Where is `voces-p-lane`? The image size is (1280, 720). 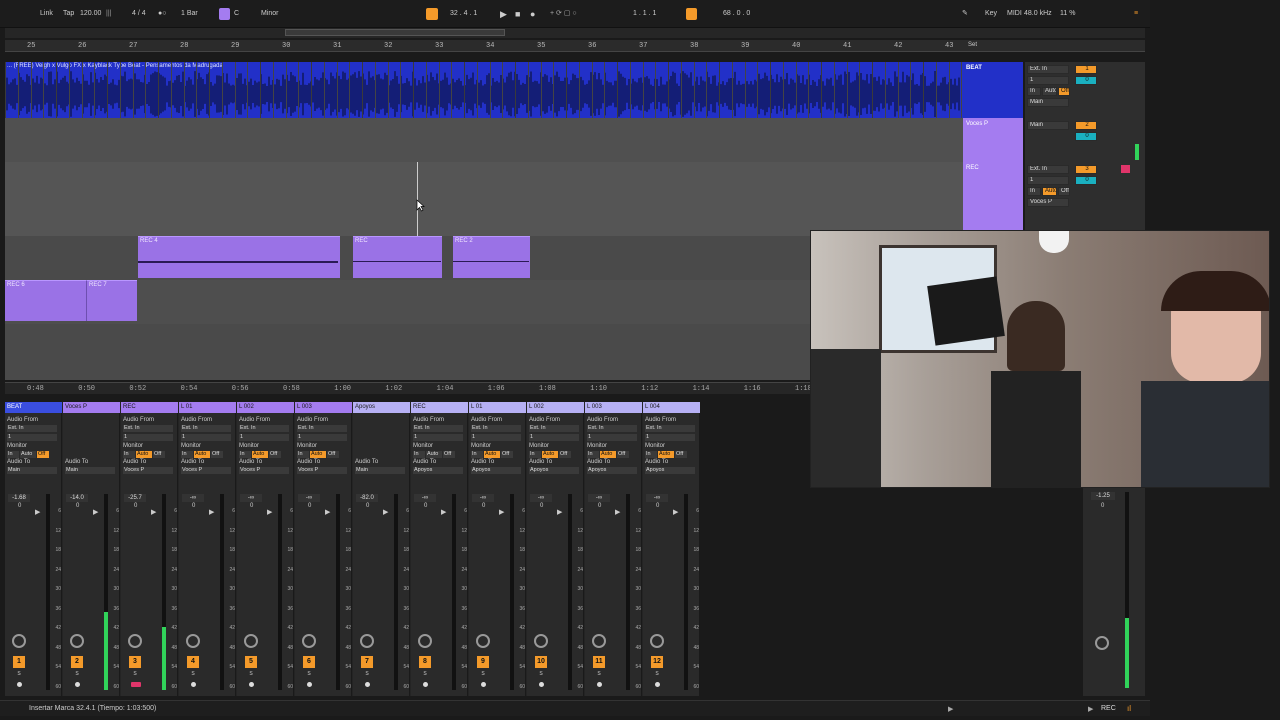 voces-p-lane is located at coordinates (484, 140).